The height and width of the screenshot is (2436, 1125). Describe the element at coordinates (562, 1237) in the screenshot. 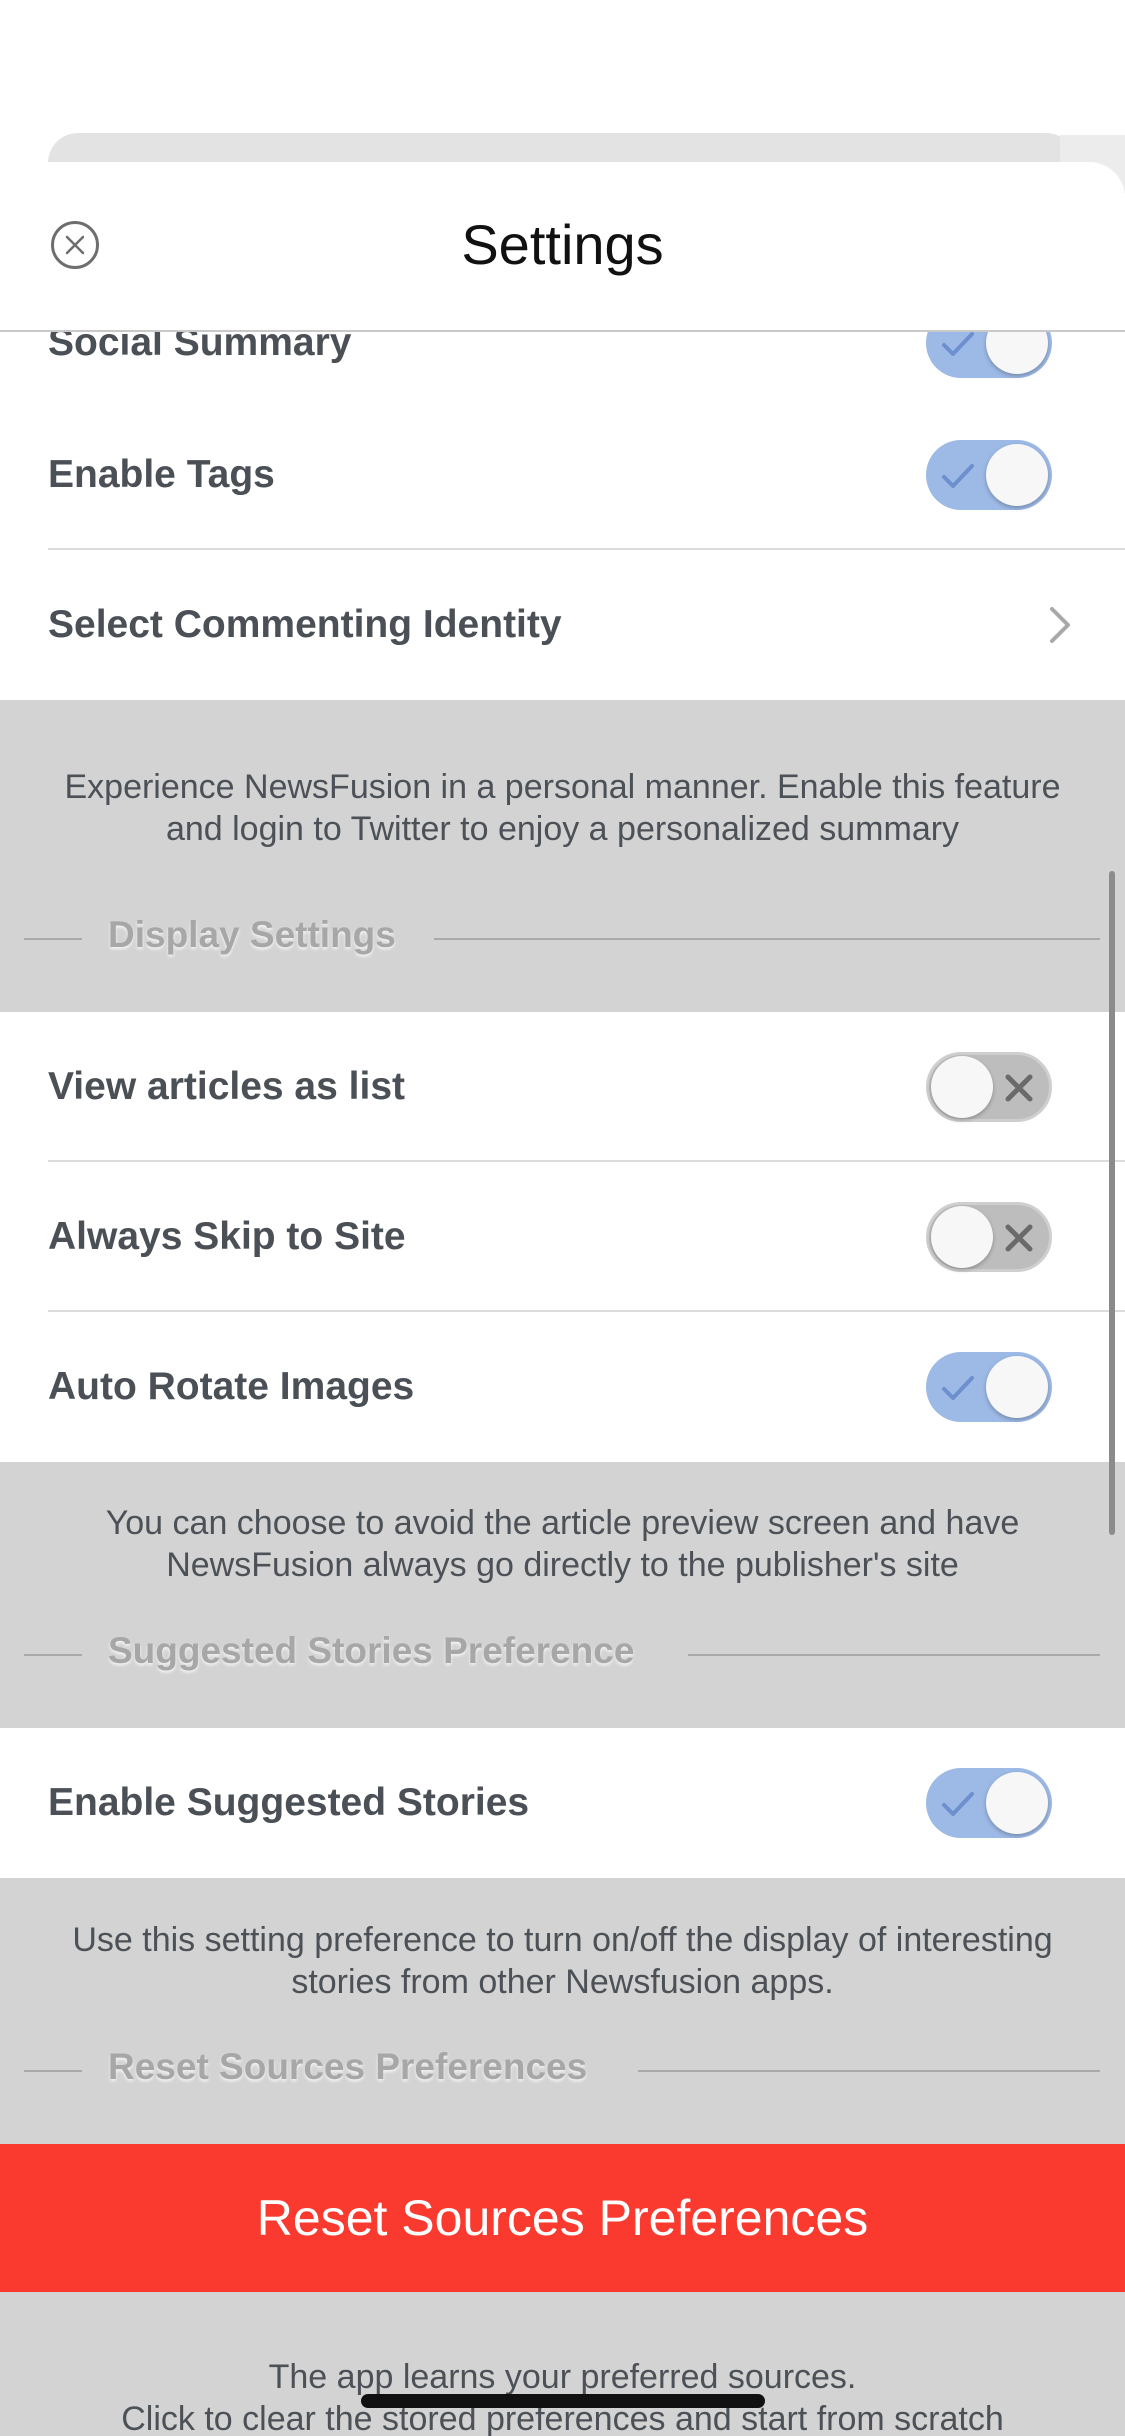

I see `row-always-skip-to-site: Always Skip to Site` at that location.